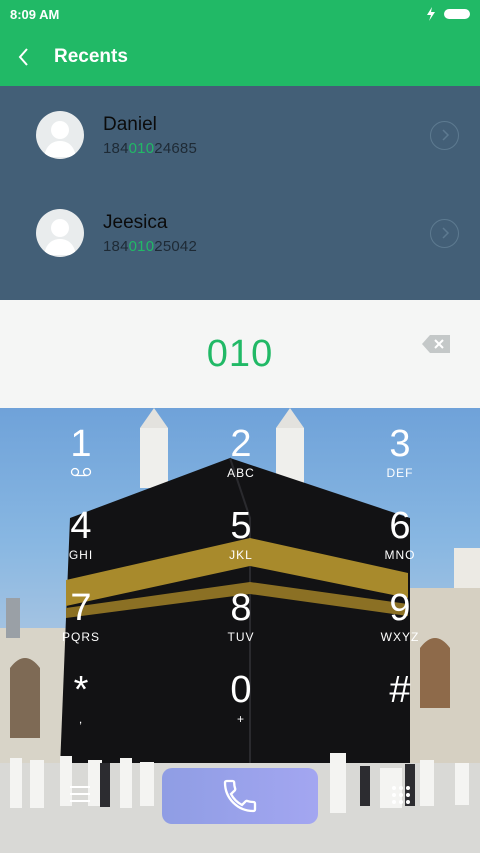 This screenshot has width=480, height=853. What do you see at coordinates (241, 526) in the screenshot?
I see `key-digit: 5` at bounding box center [241, 526].